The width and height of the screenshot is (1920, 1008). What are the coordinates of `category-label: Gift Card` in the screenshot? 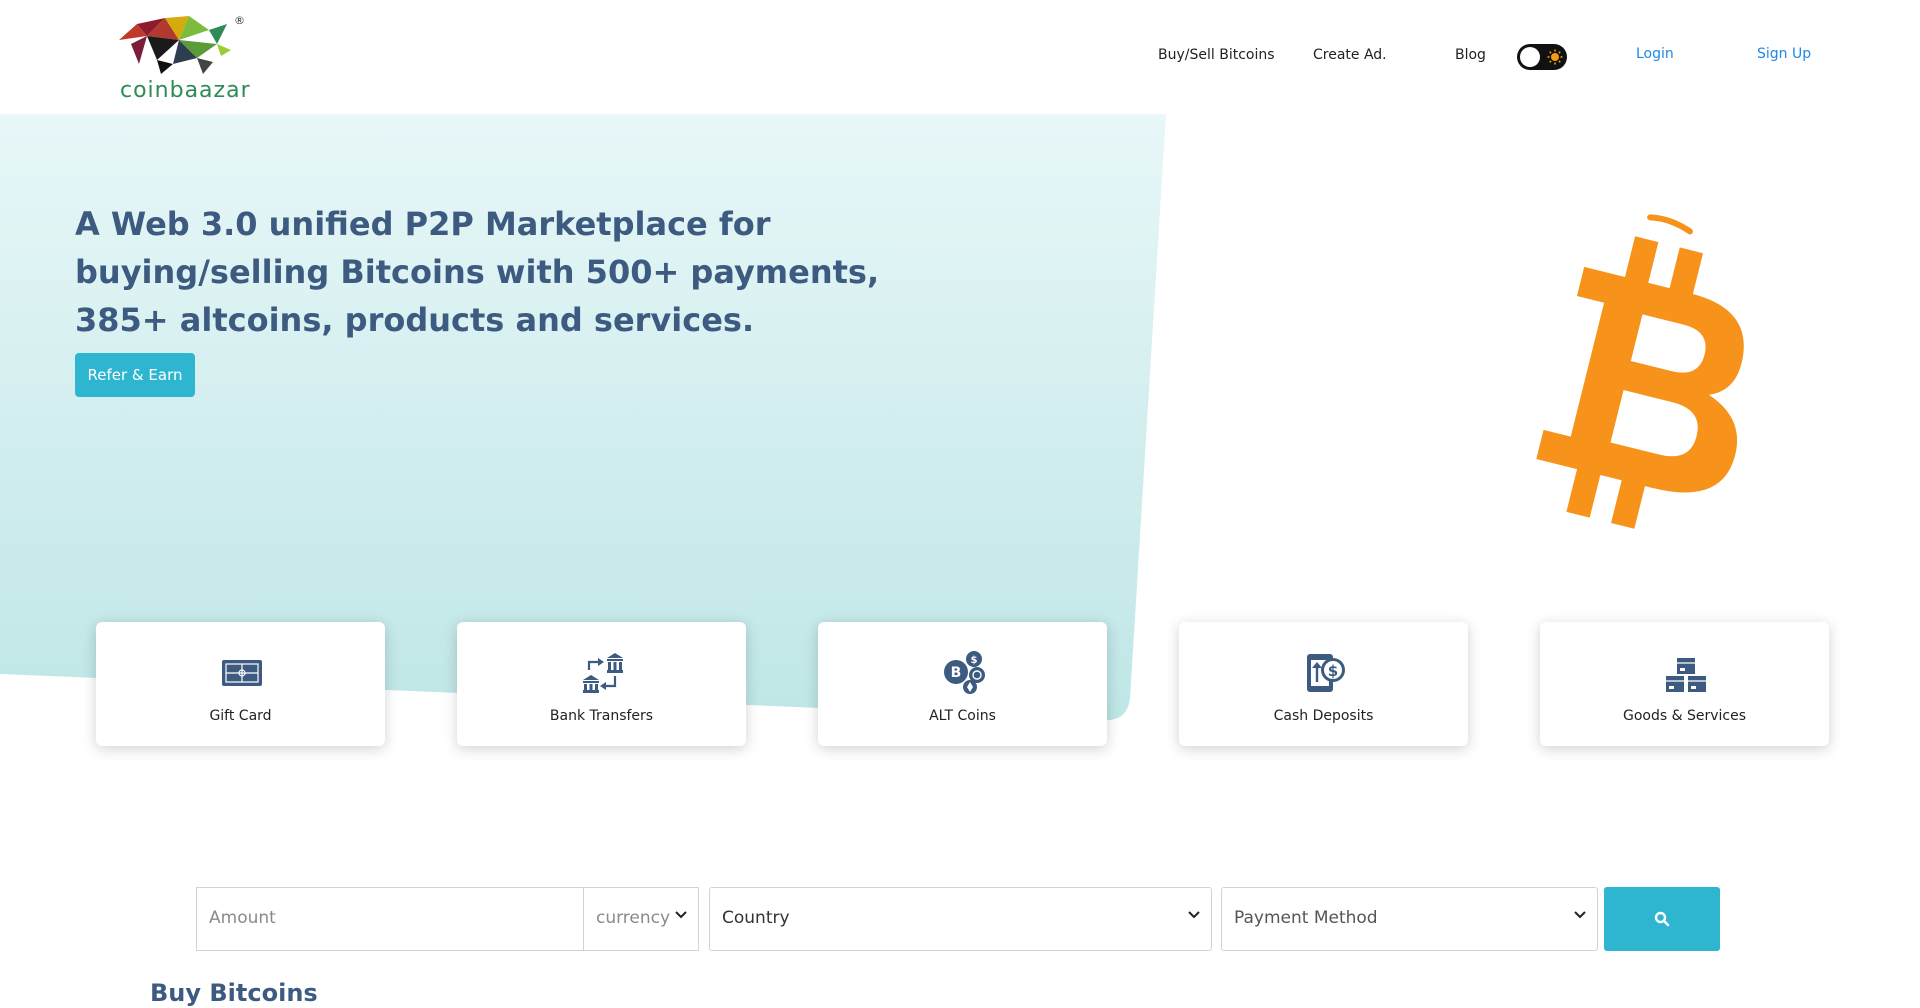 It's located at (240, 716).